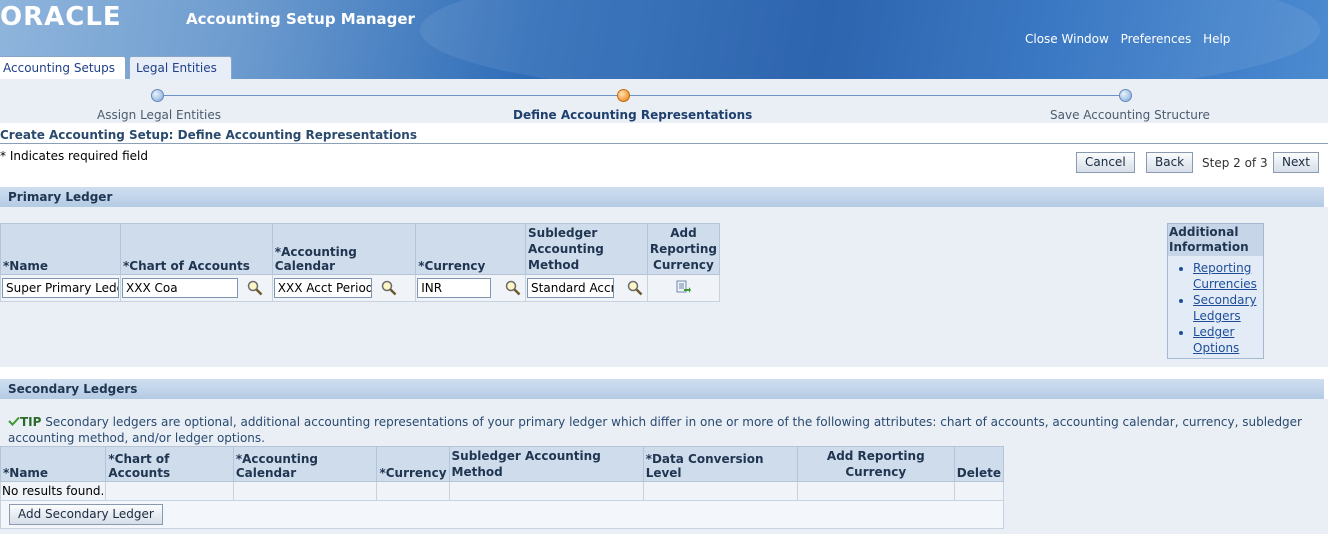  I want to click on back-button: Back, so click(1170, 162).